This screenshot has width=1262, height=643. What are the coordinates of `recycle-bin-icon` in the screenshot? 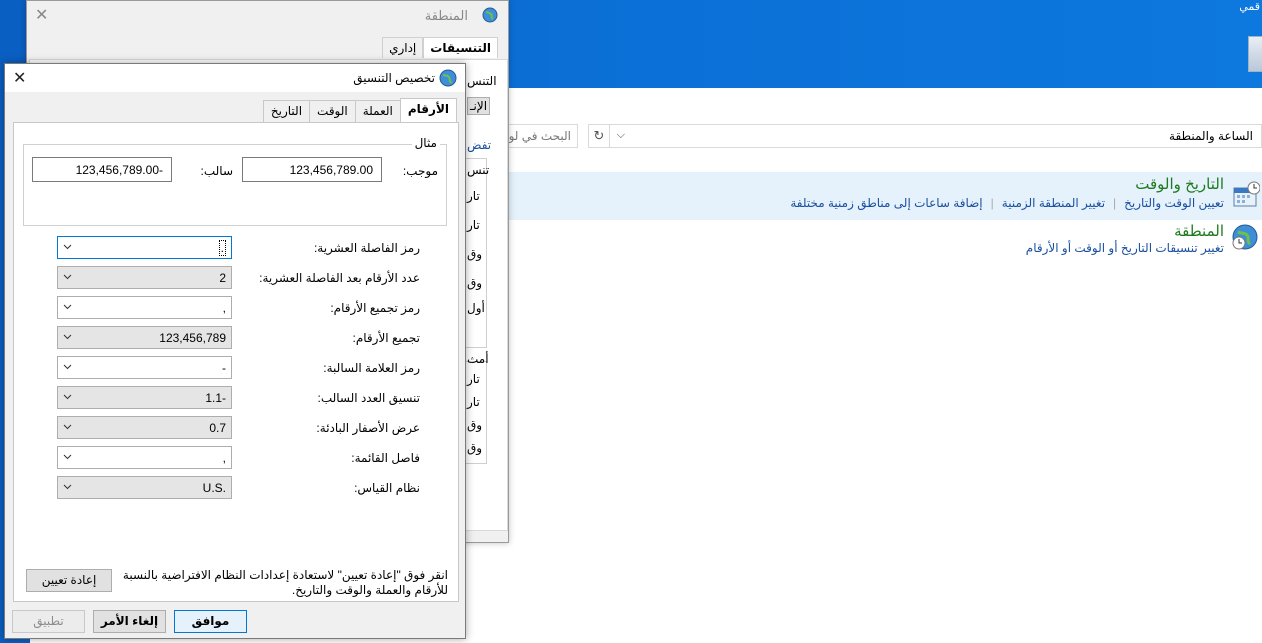 It's located at (1255, 54).